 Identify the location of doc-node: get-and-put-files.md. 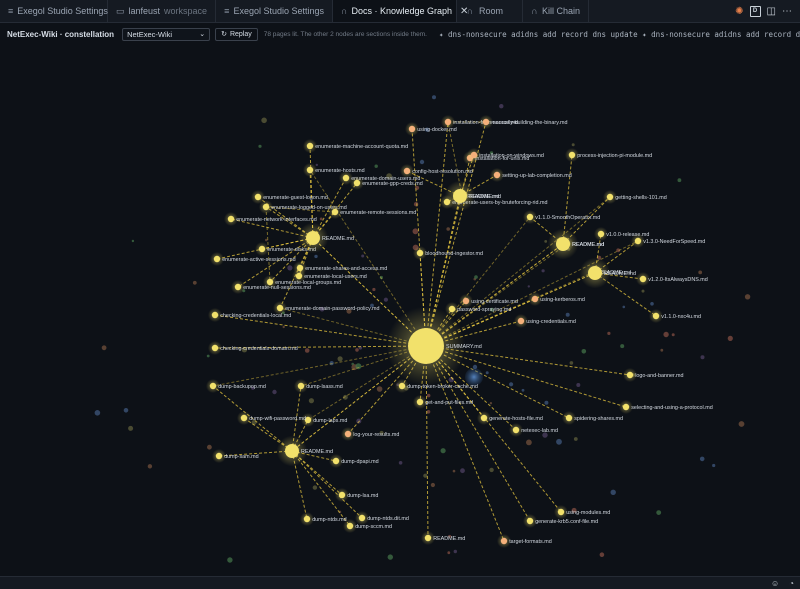
(442, 402).